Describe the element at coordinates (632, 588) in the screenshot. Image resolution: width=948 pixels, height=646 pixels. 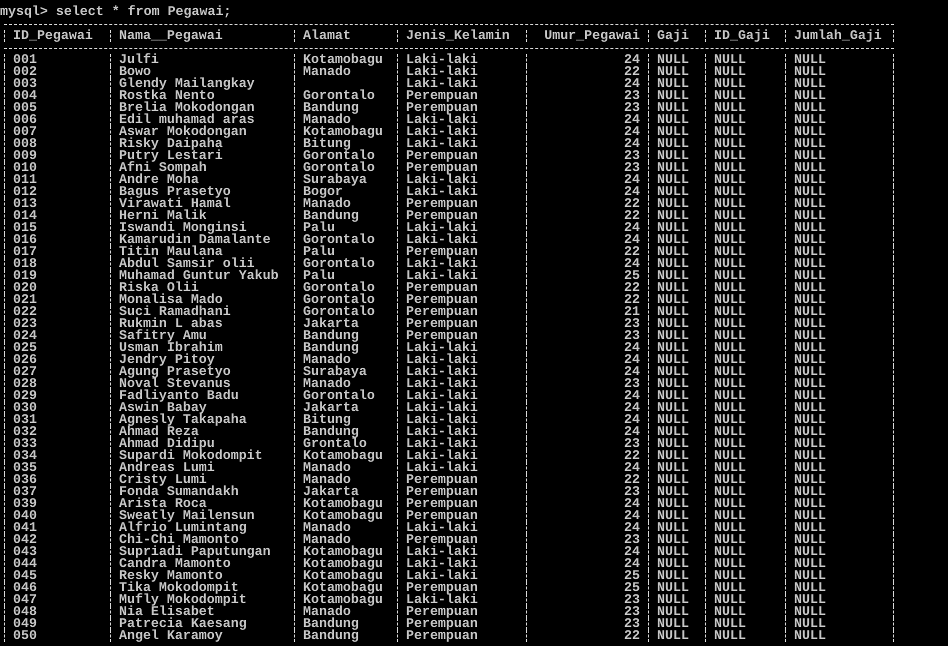
I see `table-cell: 25` at that location.